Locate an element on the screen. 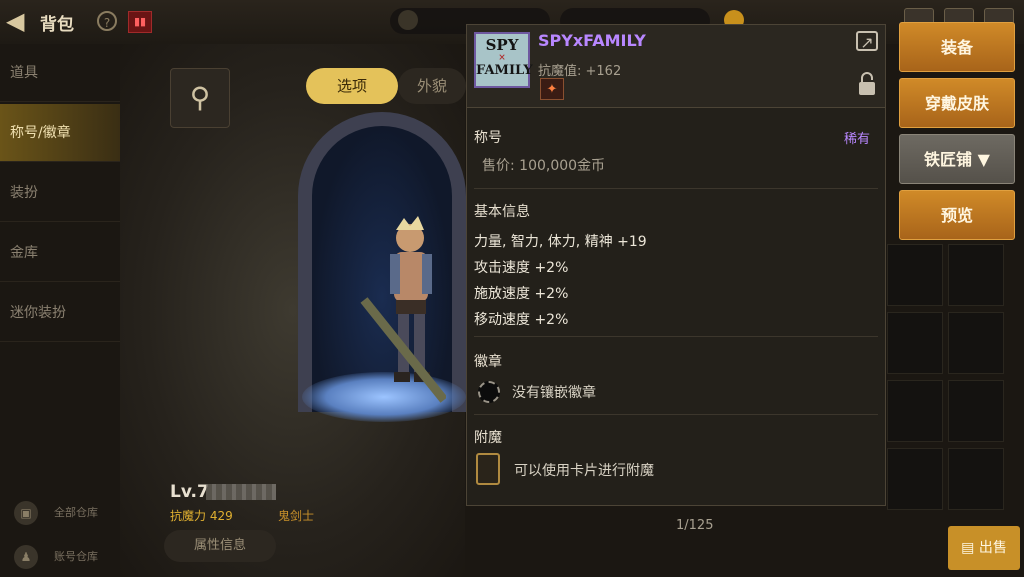 This screenshot has height=577, width=1024. all-storage-button: ▣ 全部仓库 is located at coordinates (60, 513).